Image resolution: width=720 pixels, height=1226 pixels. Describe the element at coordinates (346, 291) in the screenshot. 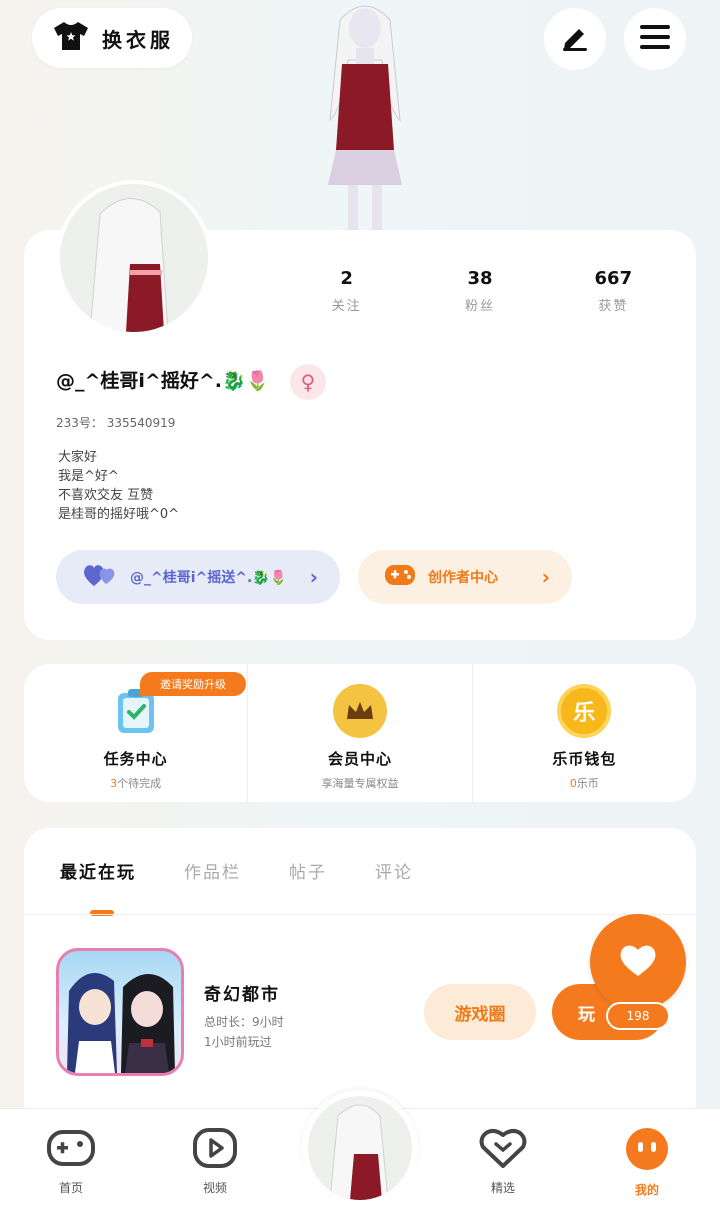

I see `stat-following: 2 关注` at that location.